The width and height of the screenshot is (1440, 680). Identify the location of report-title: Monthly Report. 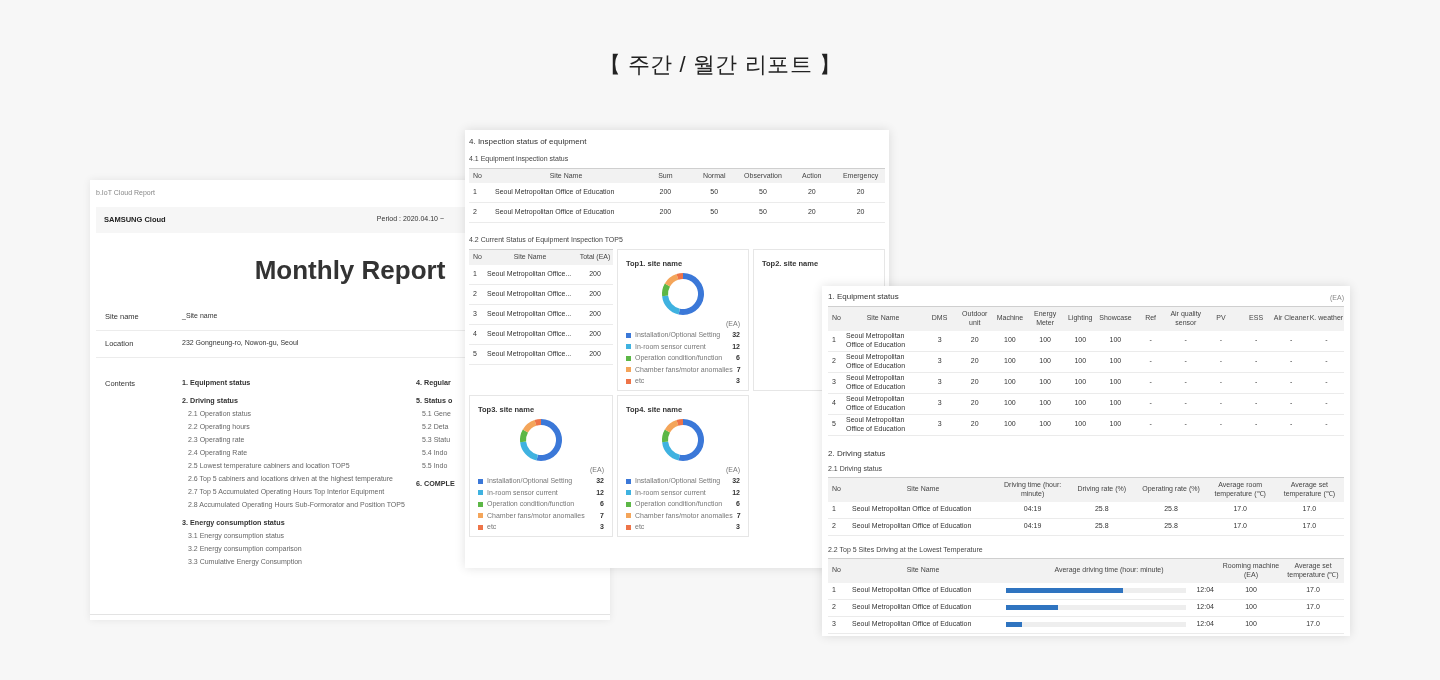
(350, 270).